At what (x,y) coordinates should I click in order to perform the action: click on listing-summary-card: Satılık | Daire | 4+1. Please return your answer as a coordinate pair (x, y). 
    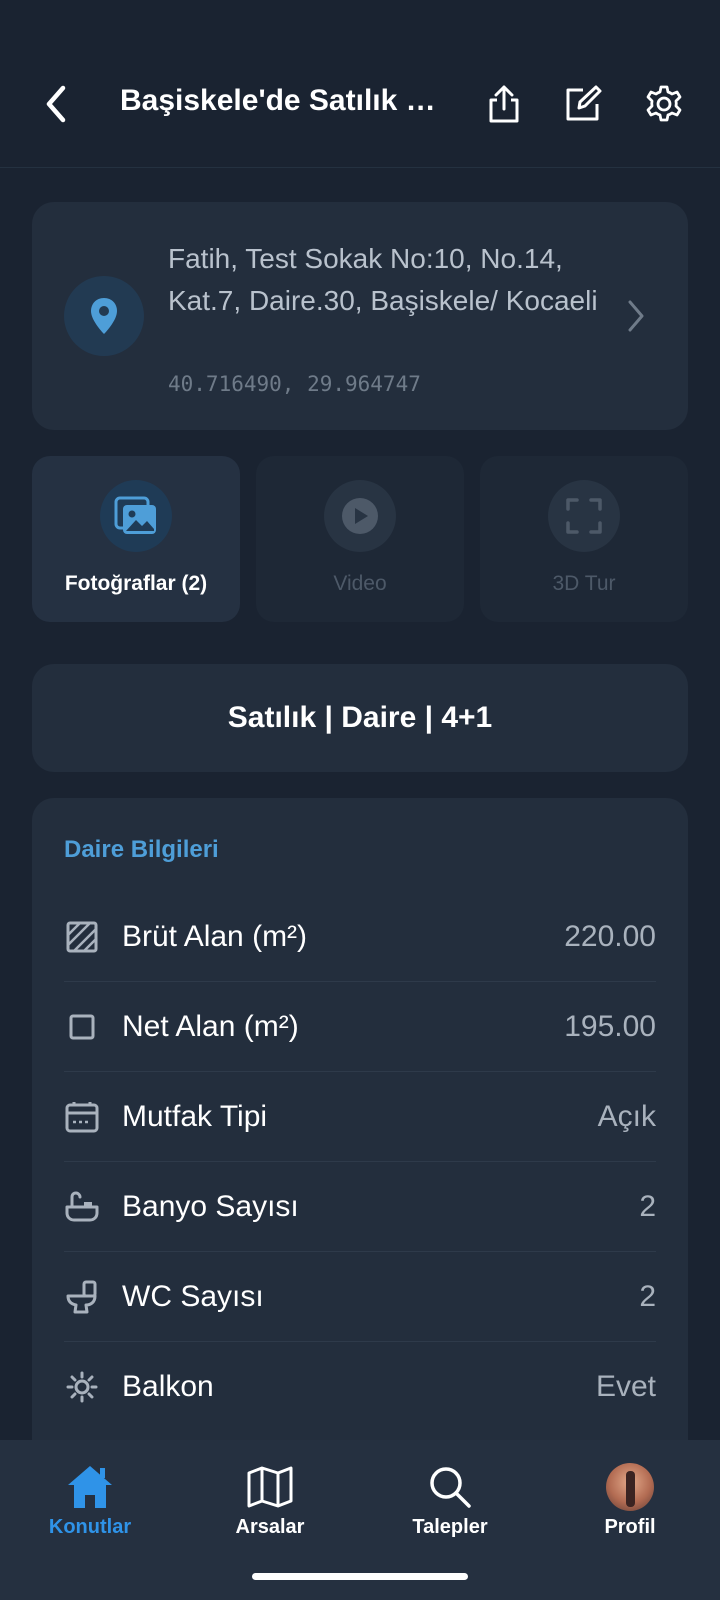
    Looking at the image, I should click on (360, 718).